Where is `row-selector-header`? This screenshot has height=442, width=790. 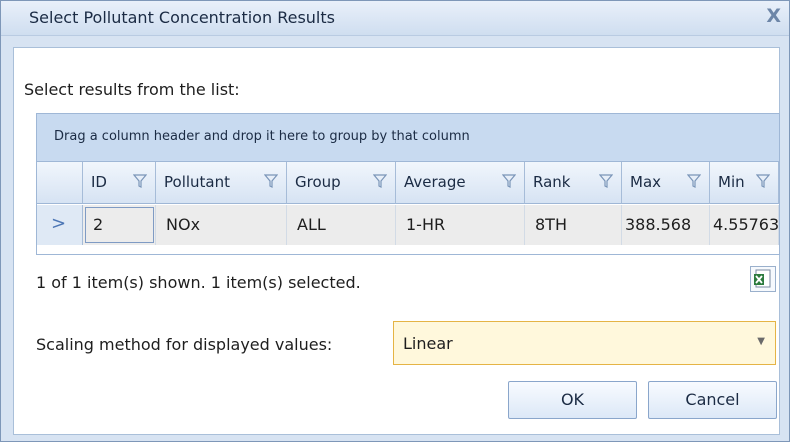 row-selector-header is located at coordinates (60, 183).